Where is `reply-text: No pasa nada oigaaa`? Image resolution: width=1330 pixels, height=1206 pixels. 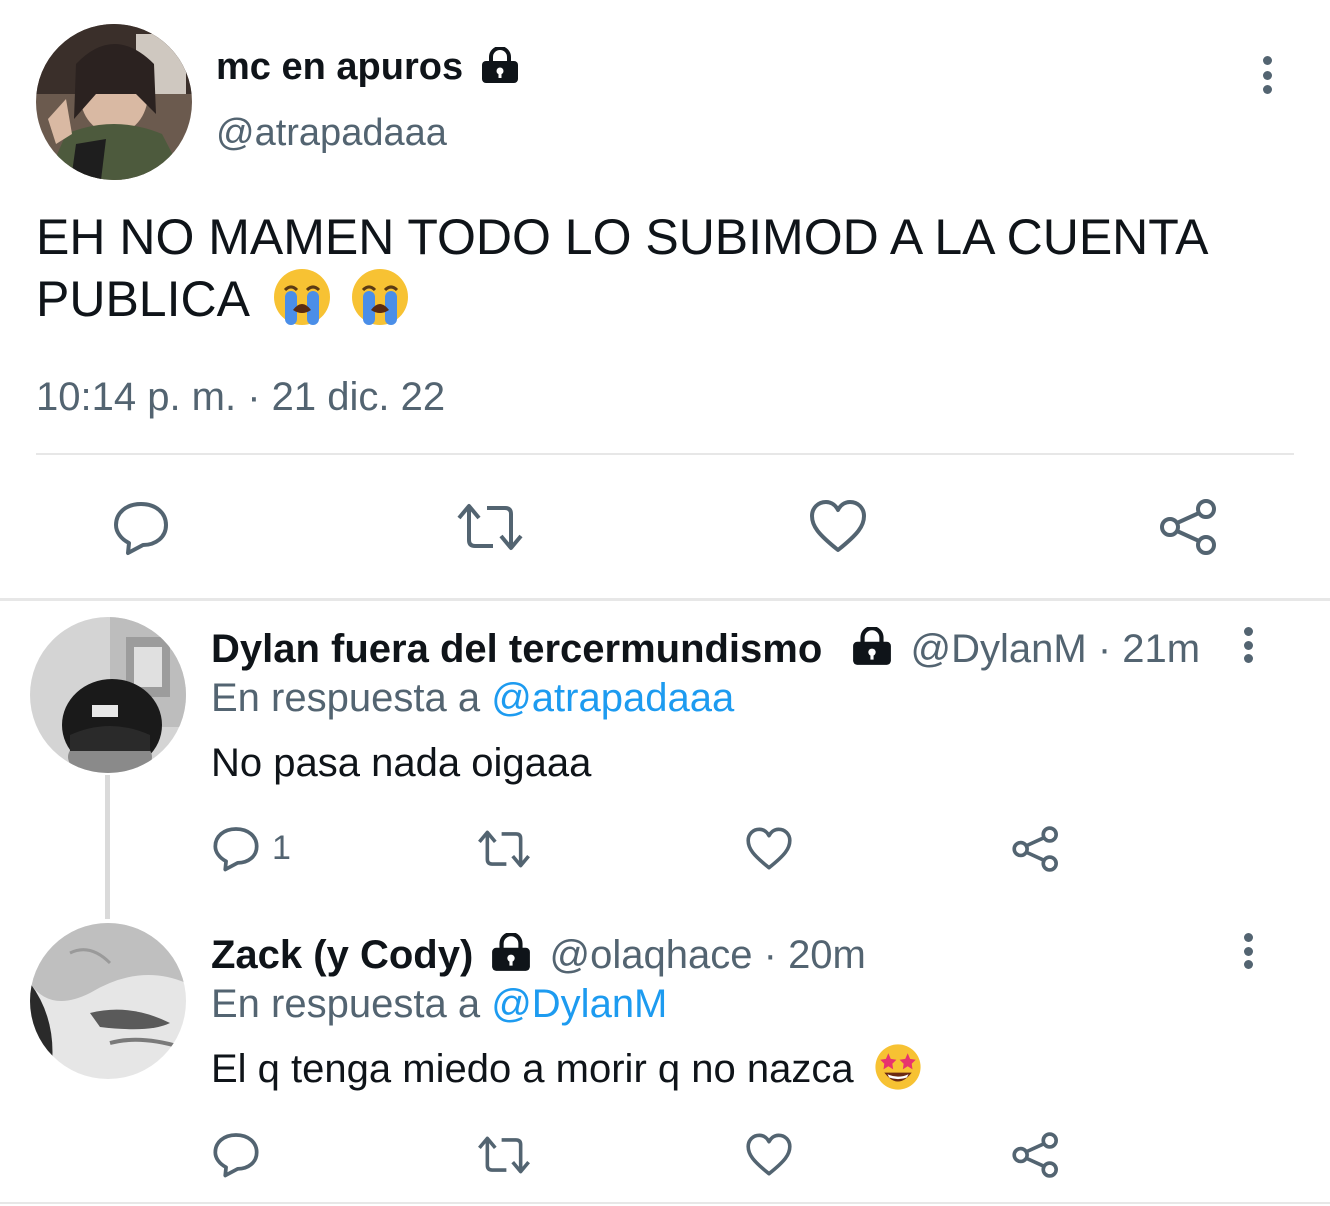 reply-text: No pasa nada oigaaa is located at coordinates (401, 763).